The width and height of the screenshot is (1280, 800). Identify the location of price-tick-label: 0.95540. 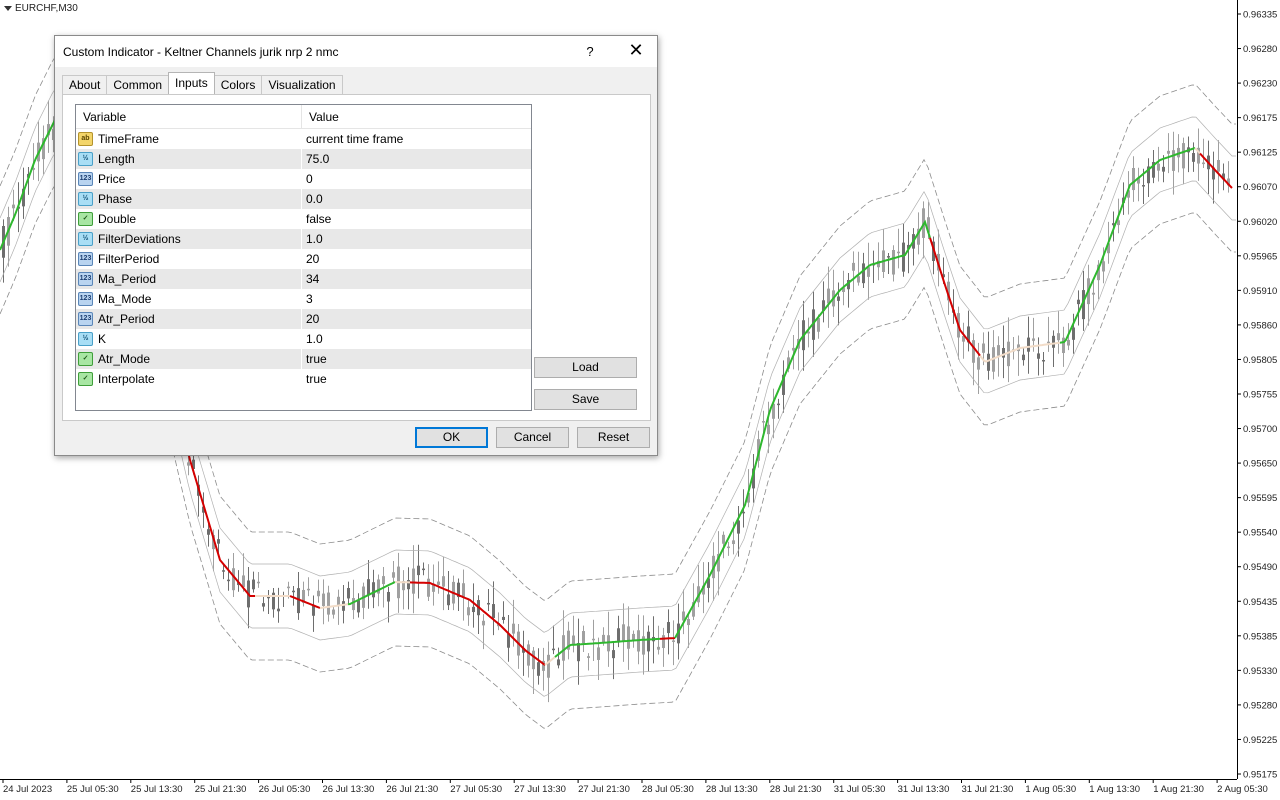
(1260, 533).